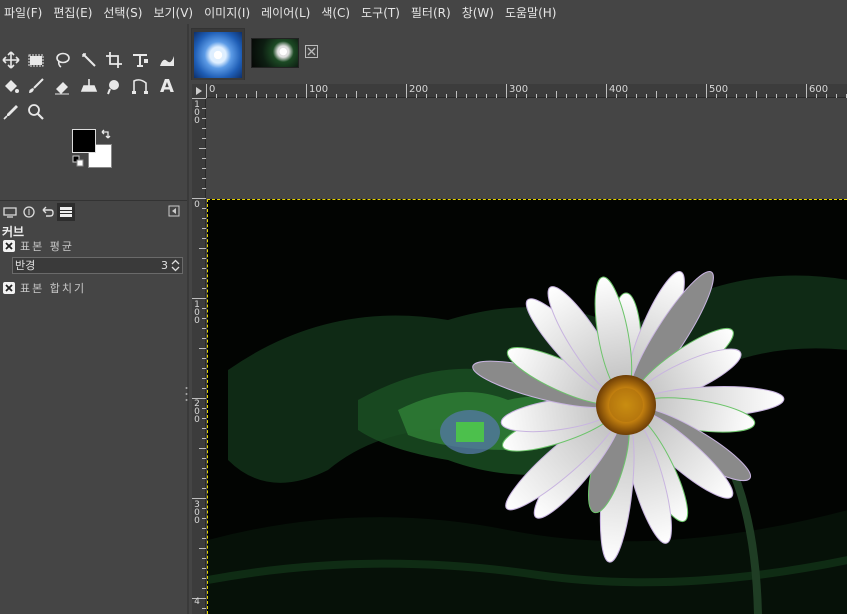 The height and width of the screenshot is (614, 847). I want to click on menu-image: 이미지(I), so click(227, 12).